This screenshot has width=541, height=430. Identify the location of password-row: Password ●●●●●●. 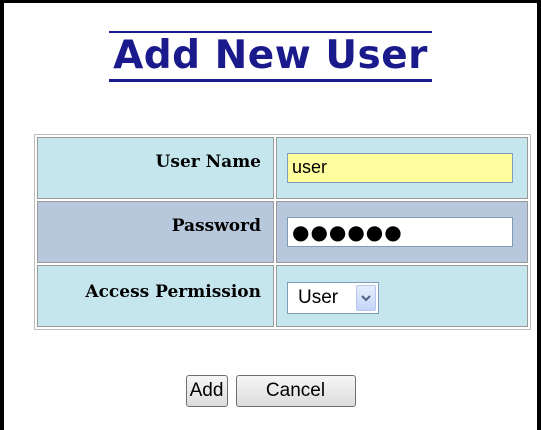
(282, 232).